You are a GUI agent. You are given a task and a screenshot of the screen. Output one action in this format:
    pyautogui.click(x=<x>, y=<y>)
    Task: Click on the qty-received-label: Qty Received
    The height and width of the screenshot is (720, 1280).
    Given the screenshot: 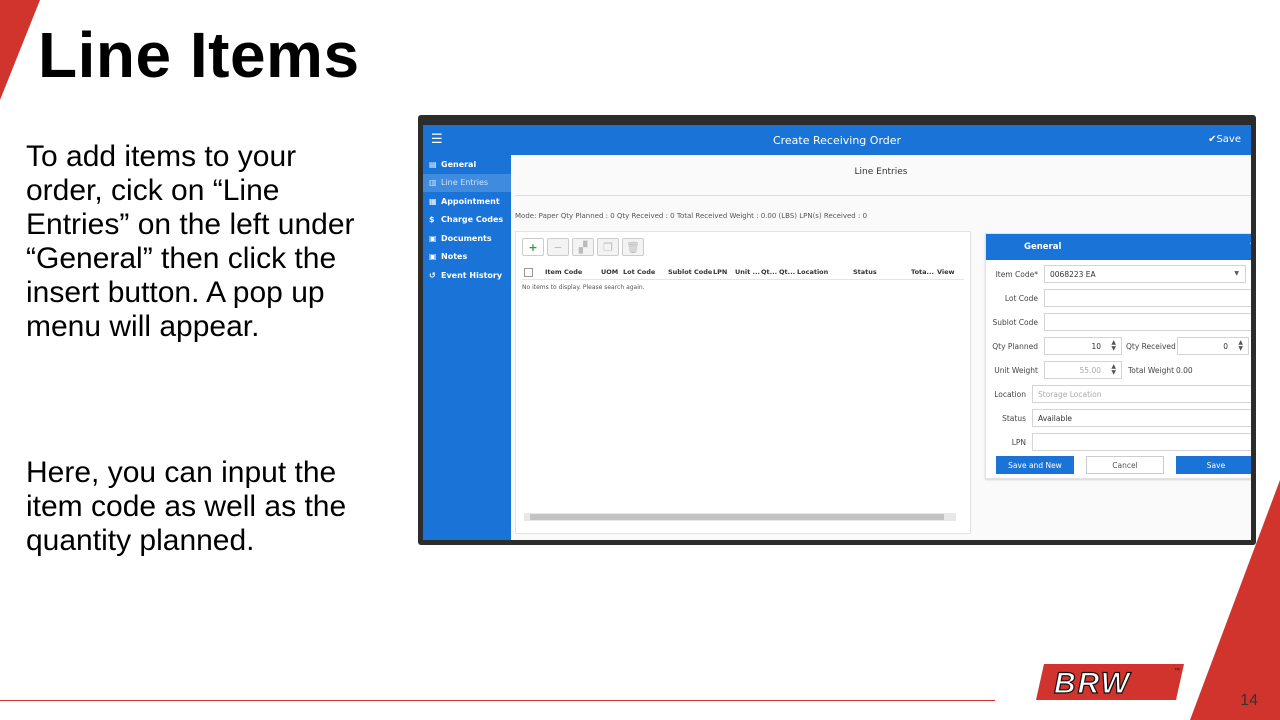 What is the action you would take?
    pyautogui.click(x=1151, y=346)
    